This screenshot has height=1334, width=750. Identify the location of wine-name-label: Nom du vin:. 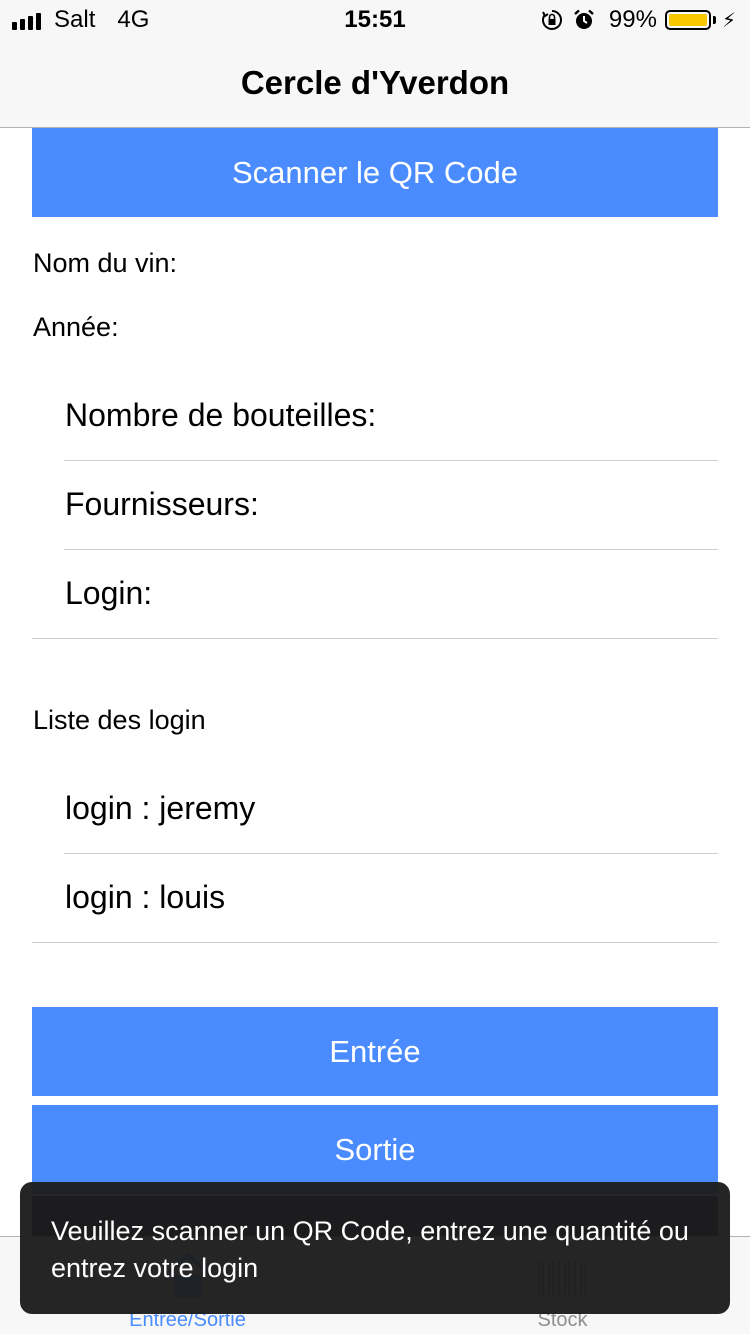
(105, 263).